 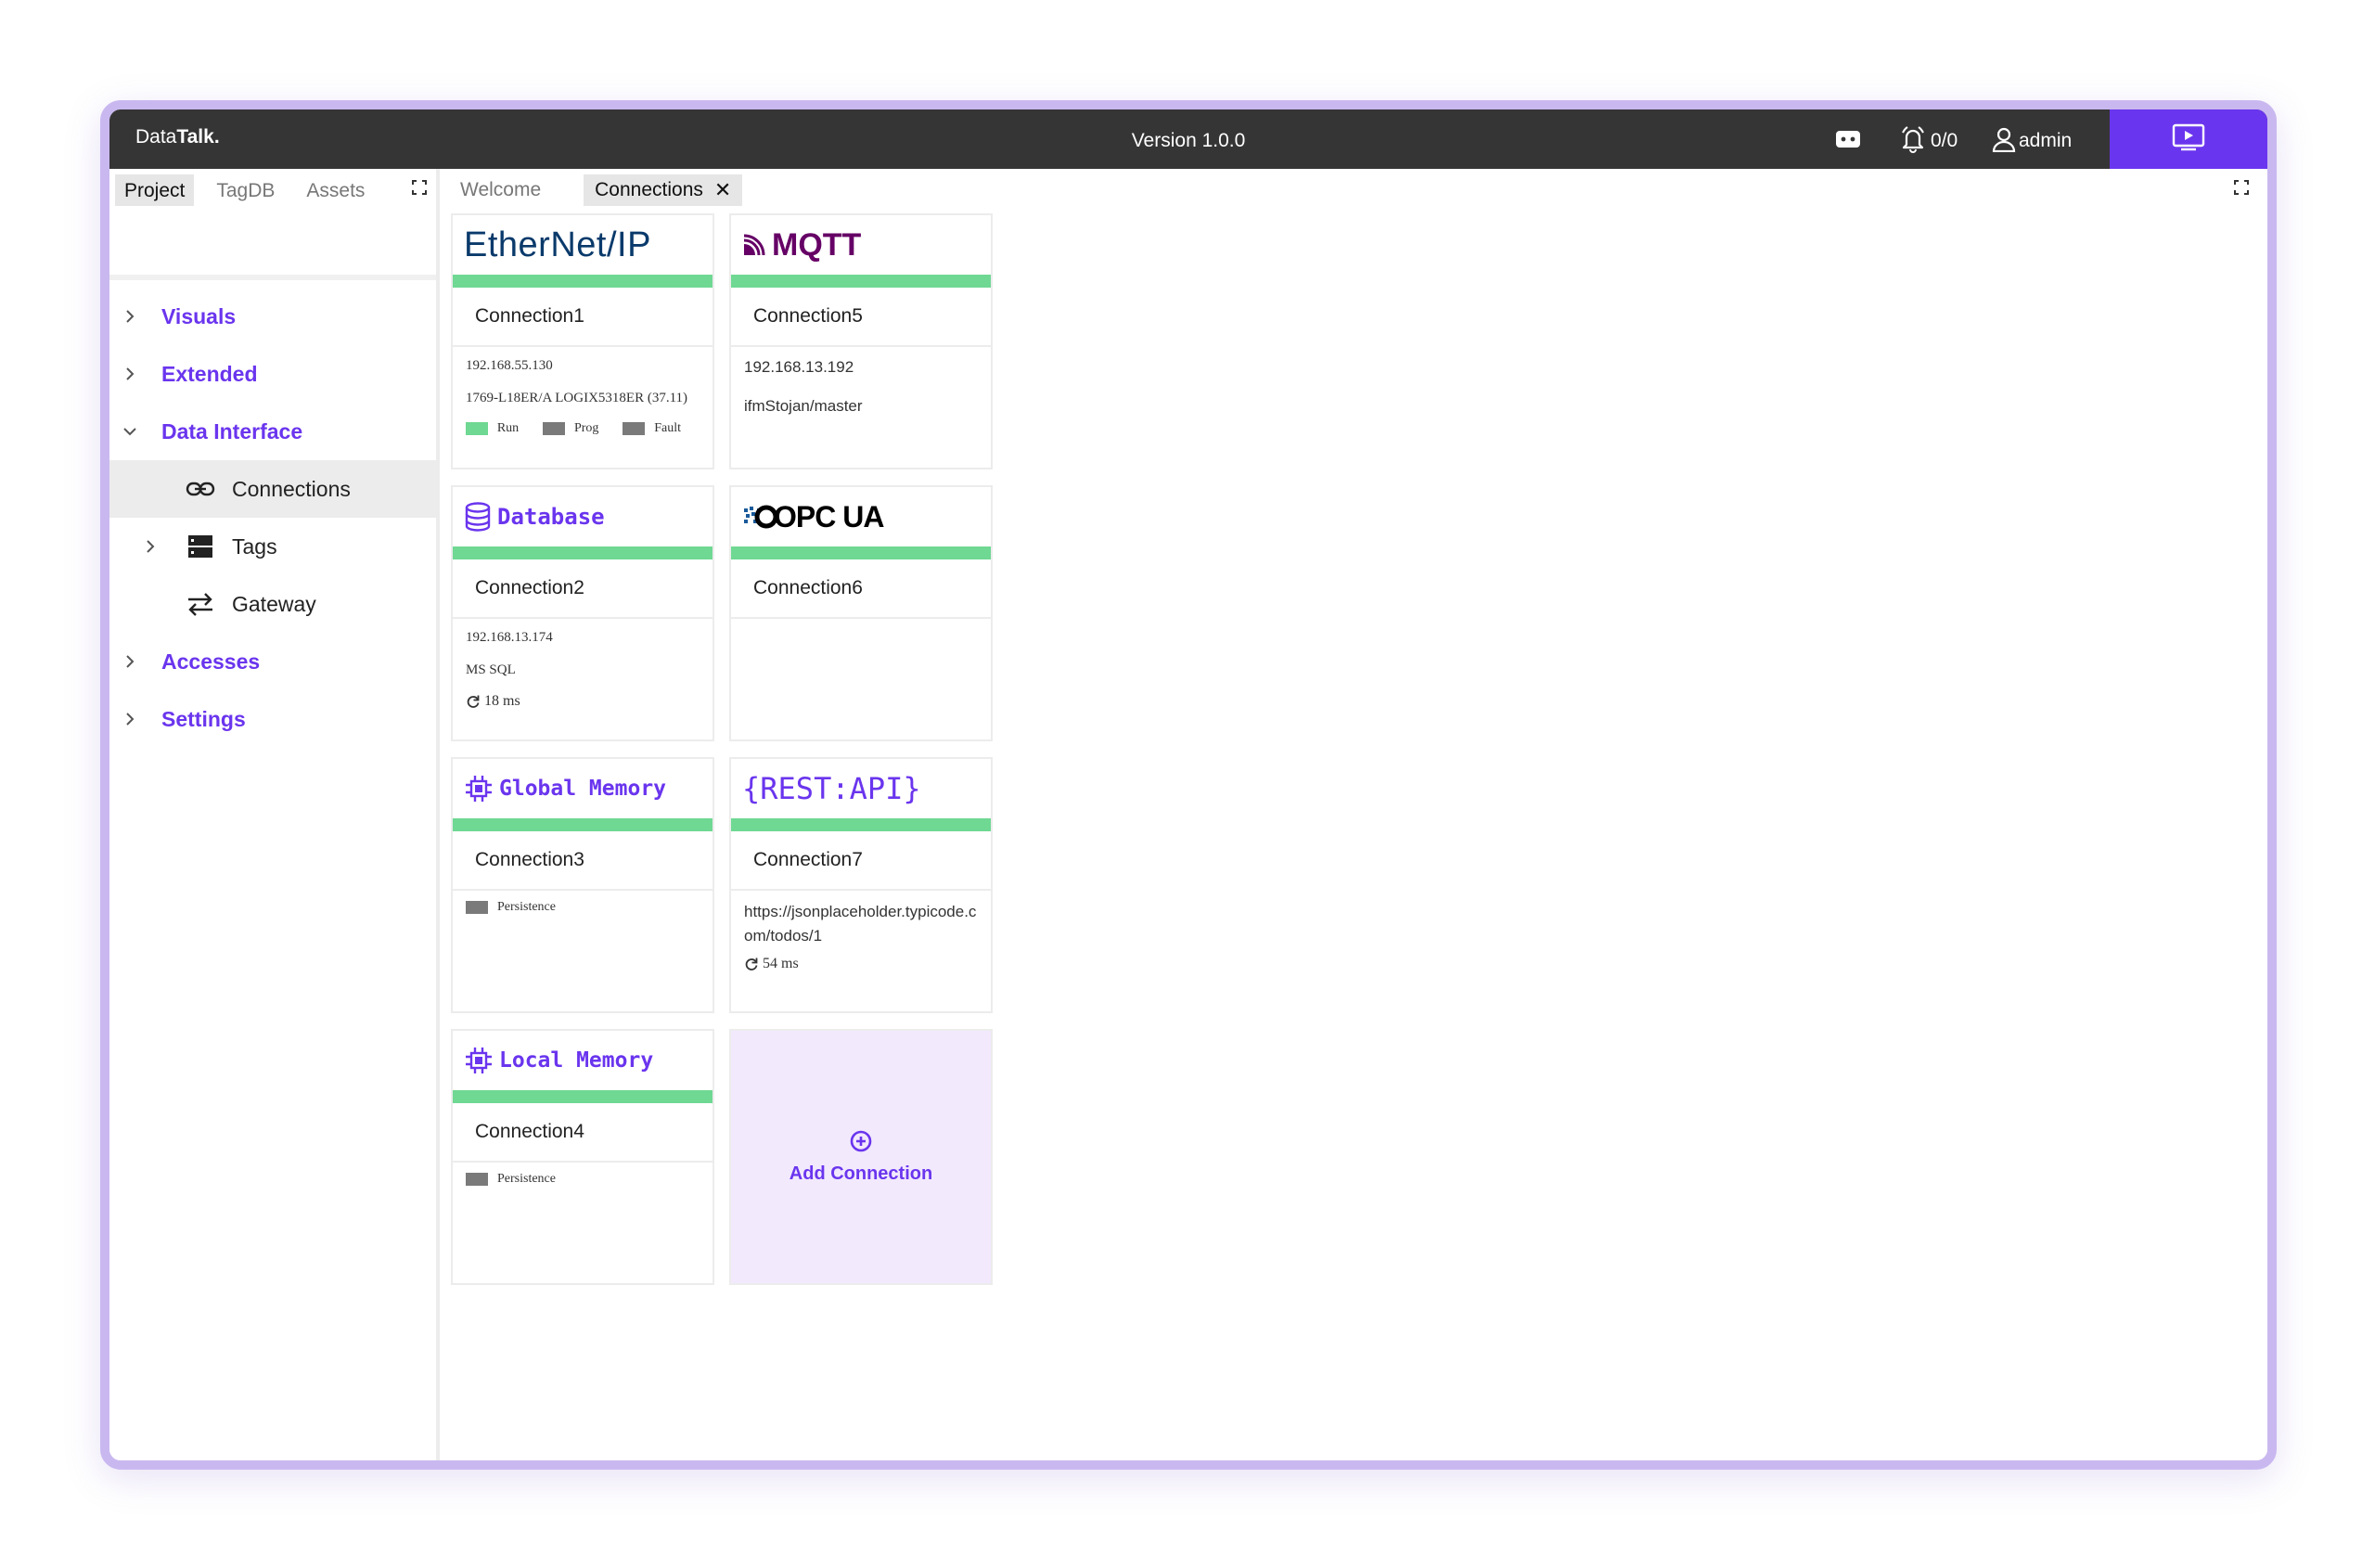 I want to click on connection-ip: 192.168.13.192, so click(x=799, y=367).